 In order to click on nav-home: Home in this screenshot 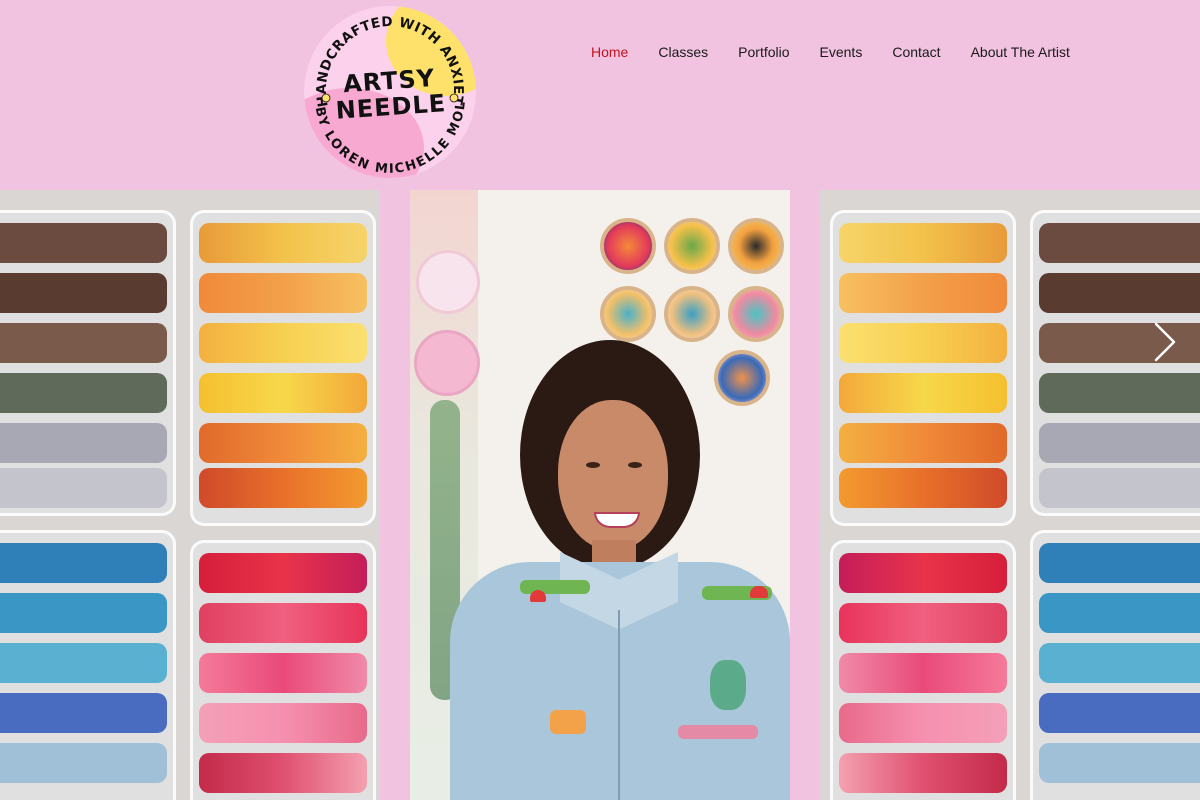, I will do `click(609, 52)`.